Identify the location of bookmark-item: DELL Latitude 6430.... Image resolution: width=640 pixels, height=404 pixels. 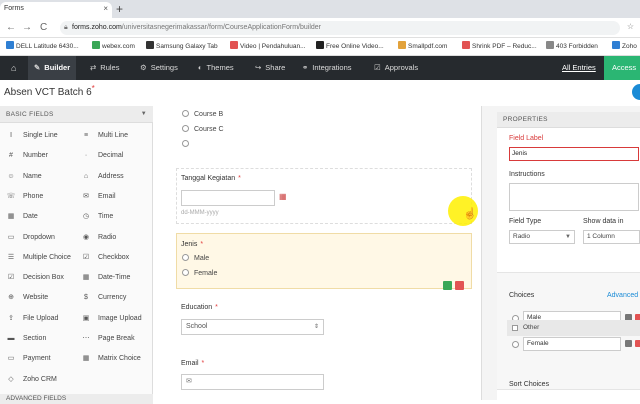
(42, 47).